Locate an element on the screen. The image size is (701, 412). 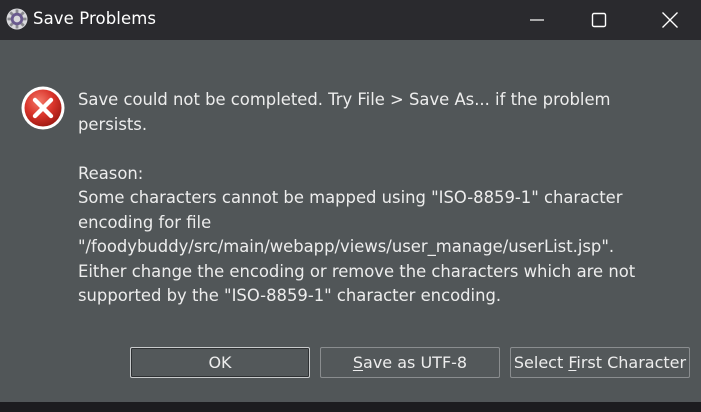
ok-button: OK is located at coordinates (220, 362).